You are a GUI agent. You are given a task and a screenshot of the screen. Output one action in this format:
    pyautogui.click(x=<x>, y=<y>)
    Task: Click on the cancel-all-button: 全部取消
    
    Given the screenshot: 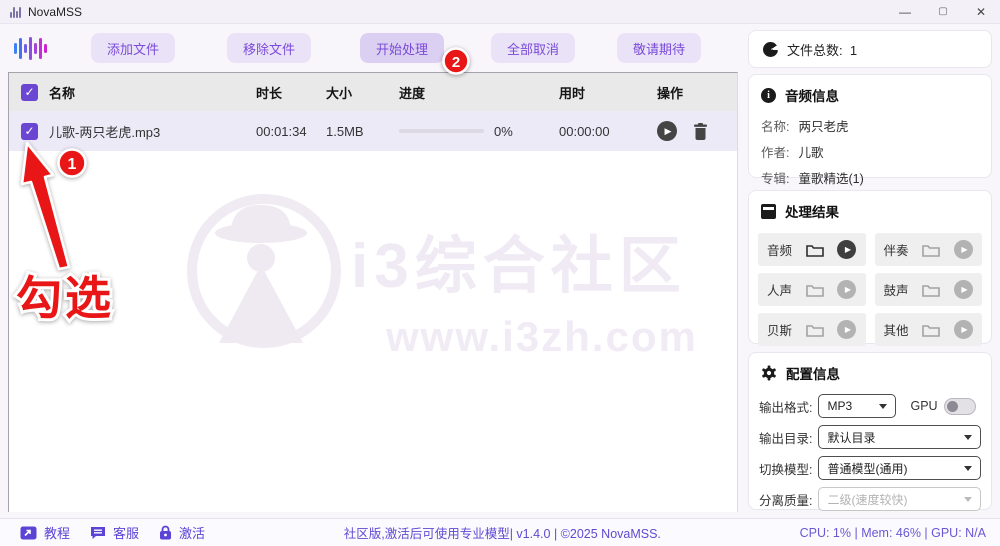 What is the action you would take?
    pyautogui.click(x=533, y=48)
    